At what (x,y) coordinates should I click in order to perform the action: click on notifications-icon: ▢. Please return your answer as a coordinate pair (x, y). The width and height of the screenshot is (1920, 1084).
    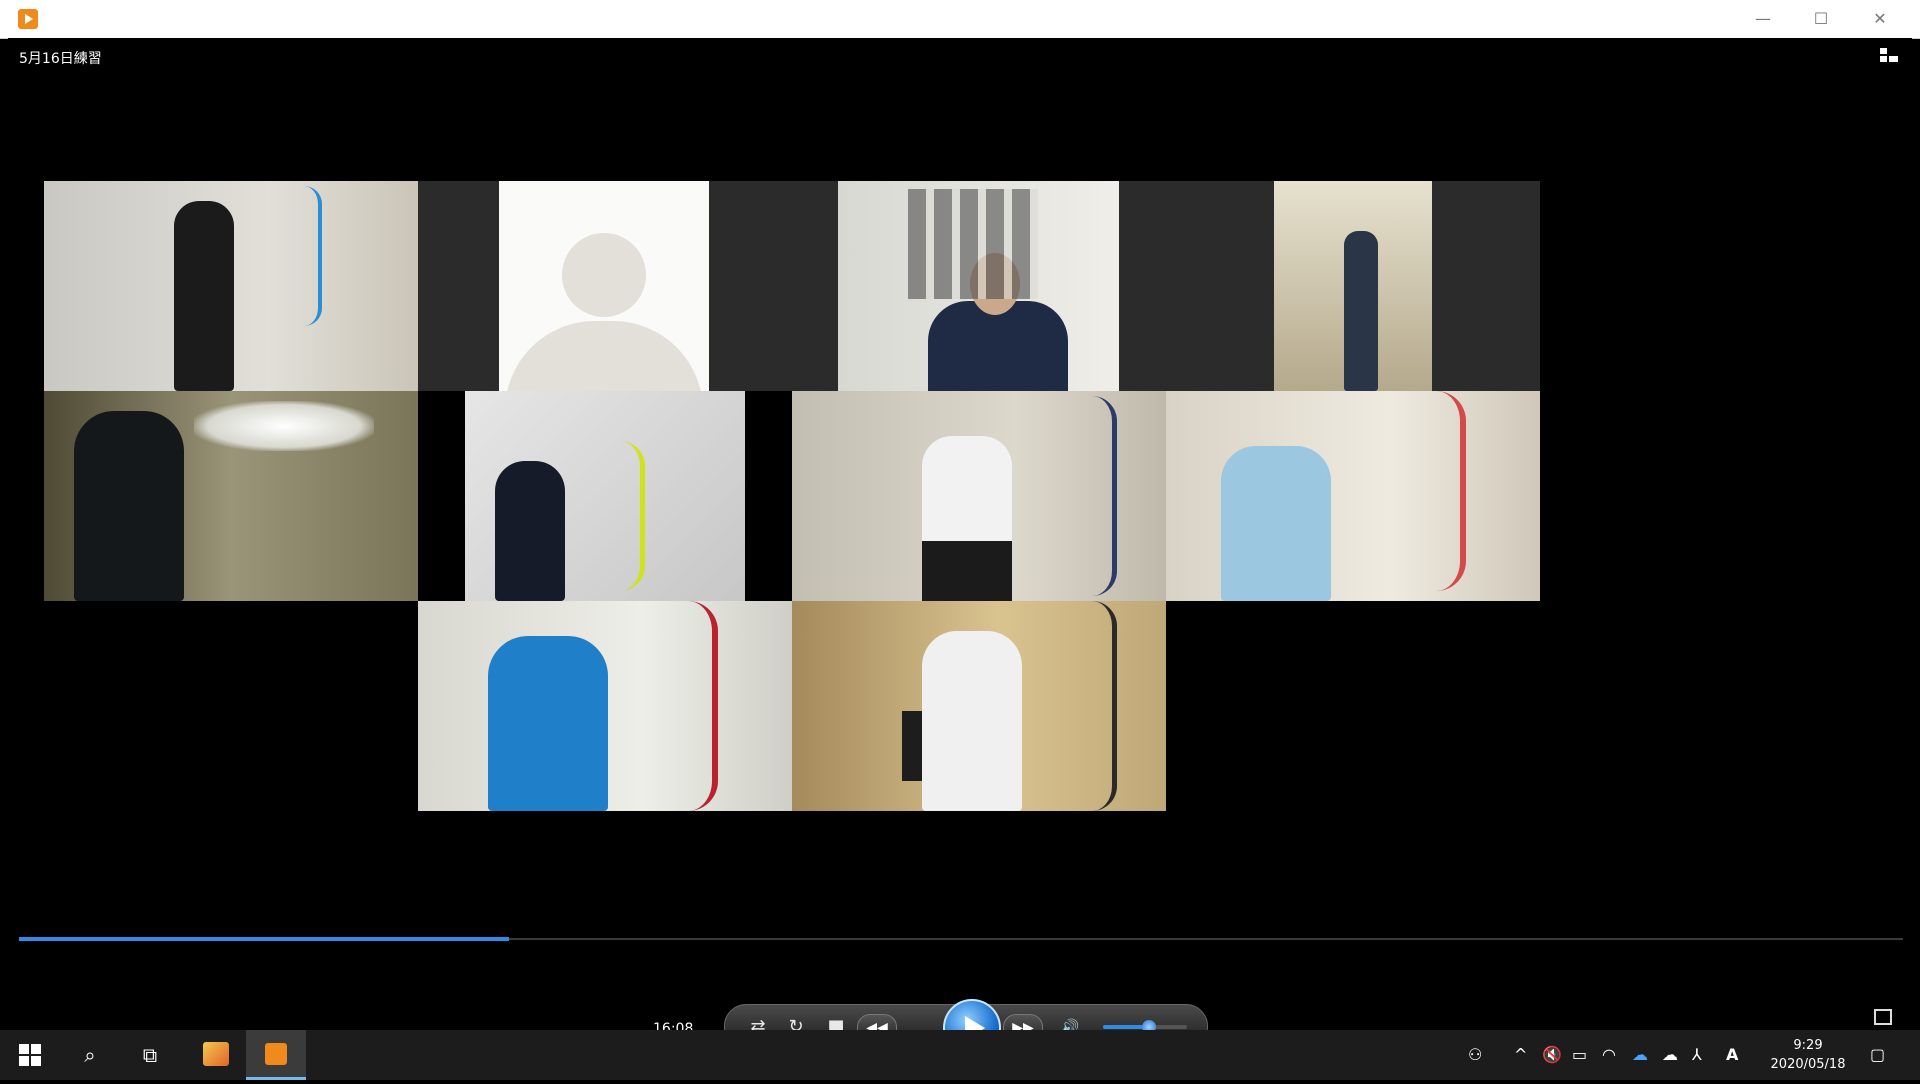
    Looking at the image, I should click on (1877, 1055).